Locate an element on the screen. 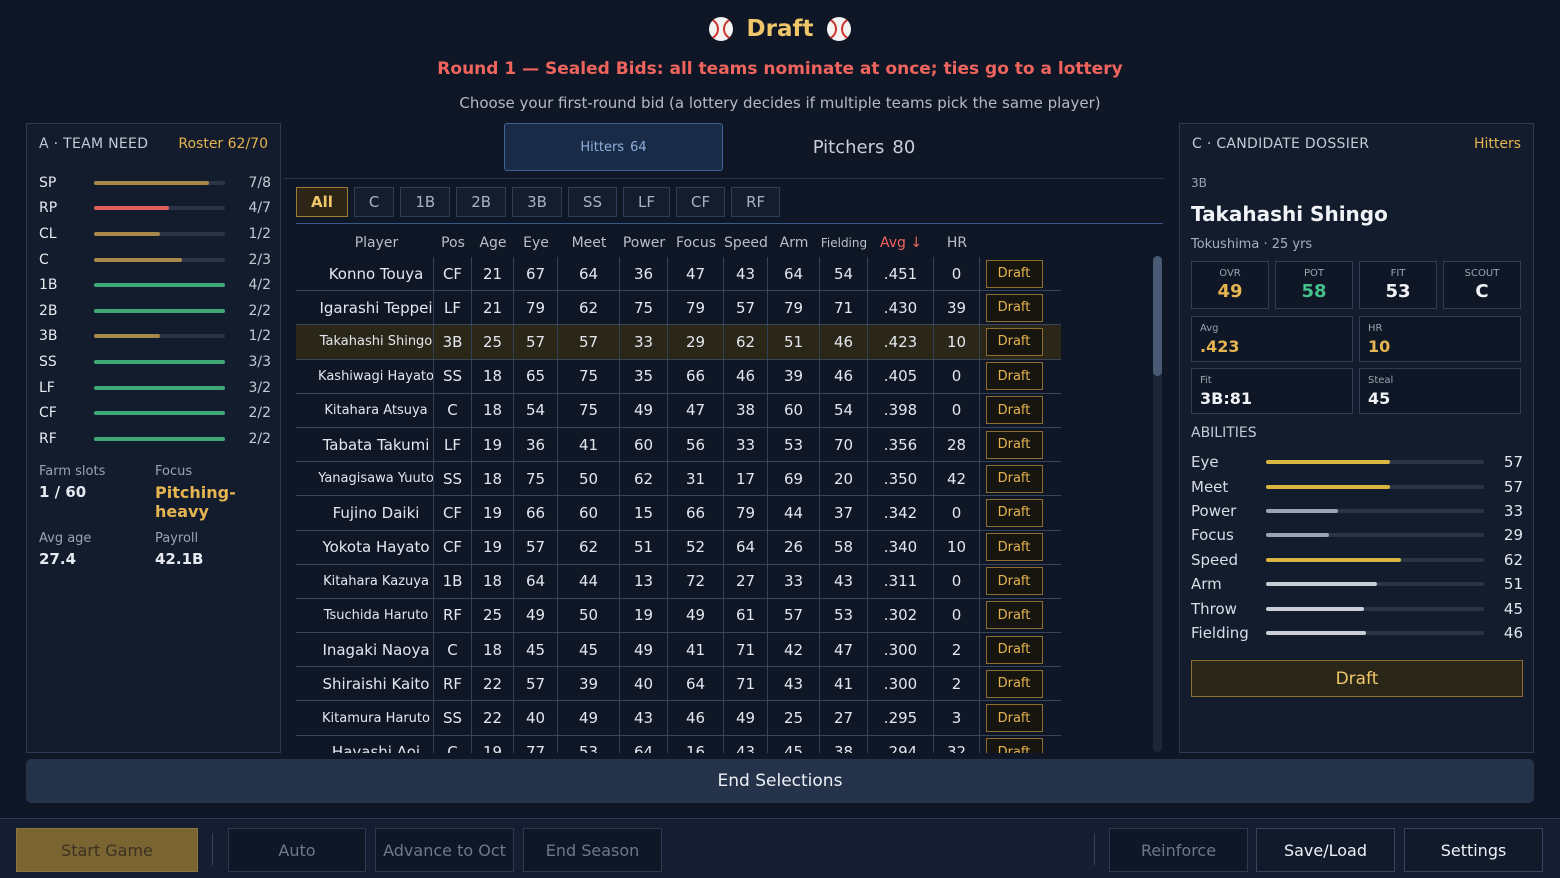  cell-fielding: 54 is located at coordinates (844, 410).